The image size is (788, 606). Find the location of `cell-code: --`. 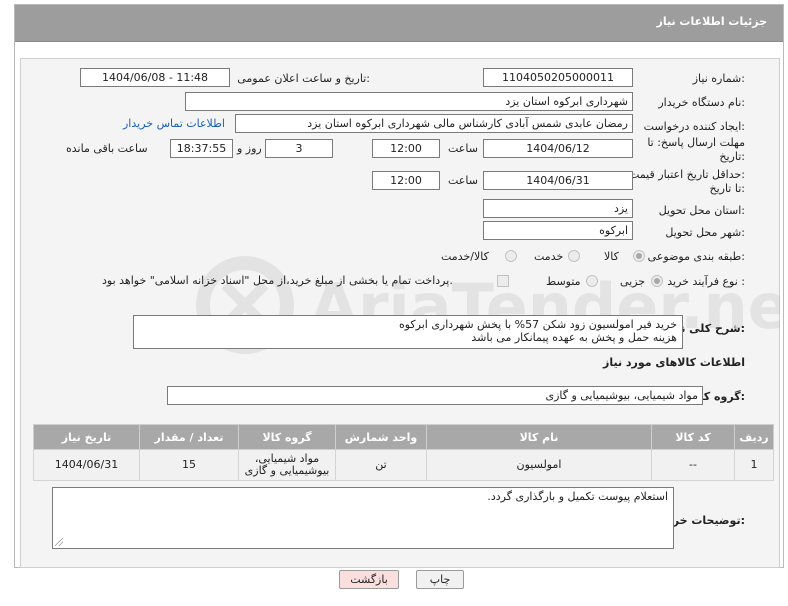

cell-code: -- is located at coordinates (693, 465).